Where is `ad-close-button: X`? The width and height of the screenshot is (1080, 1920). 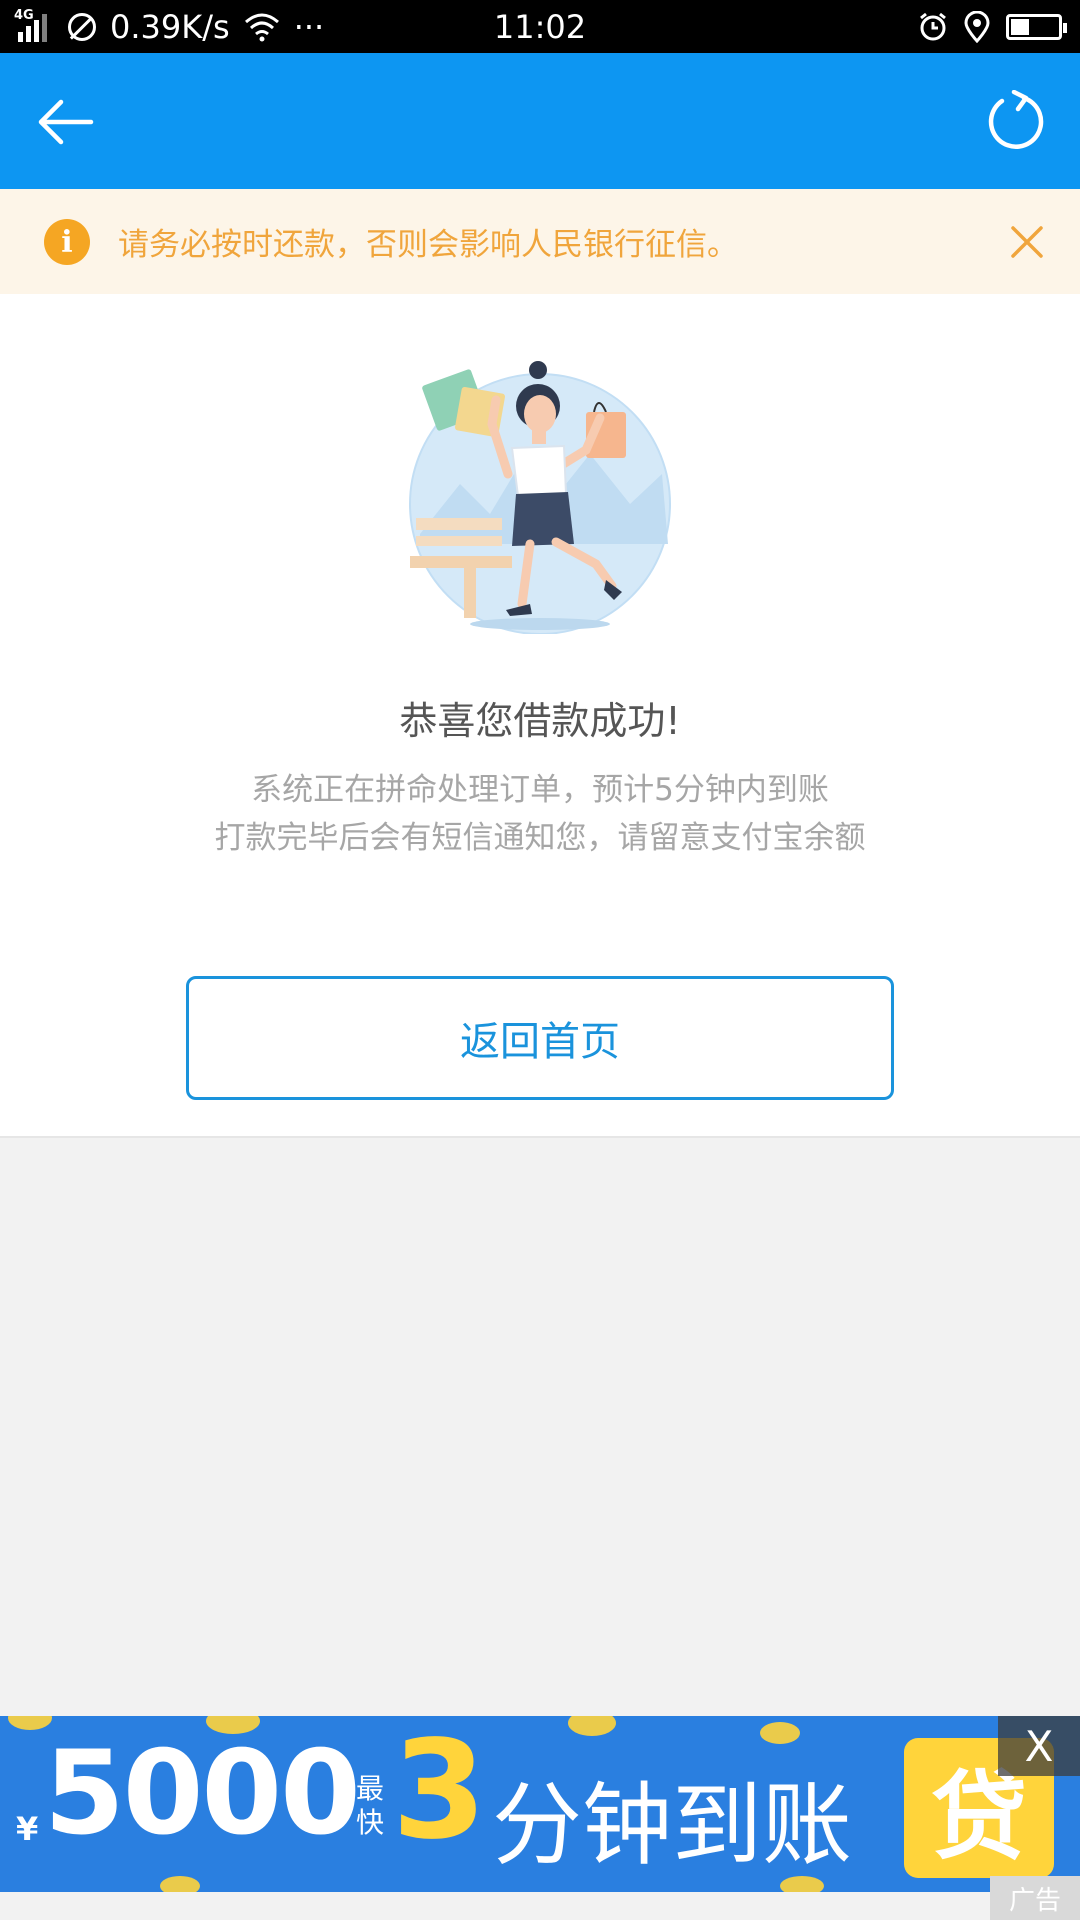 ad-close-button: X is located at coordinates (1039, 1746).